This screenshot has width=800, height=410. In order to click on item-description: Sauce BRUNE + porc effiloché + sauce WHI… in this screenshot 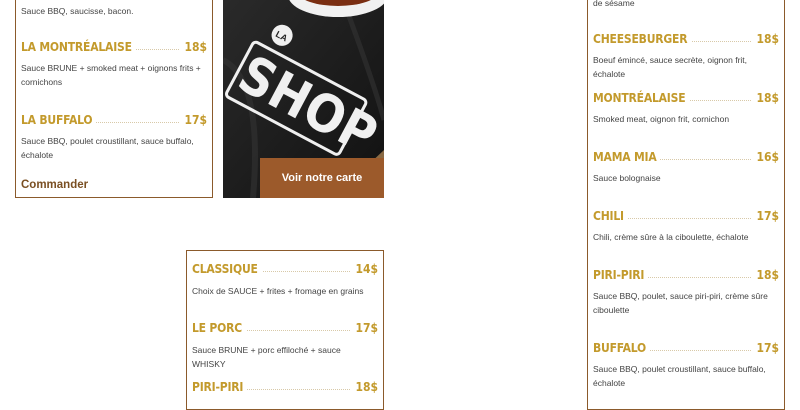, I will do `click(266, 357)`.